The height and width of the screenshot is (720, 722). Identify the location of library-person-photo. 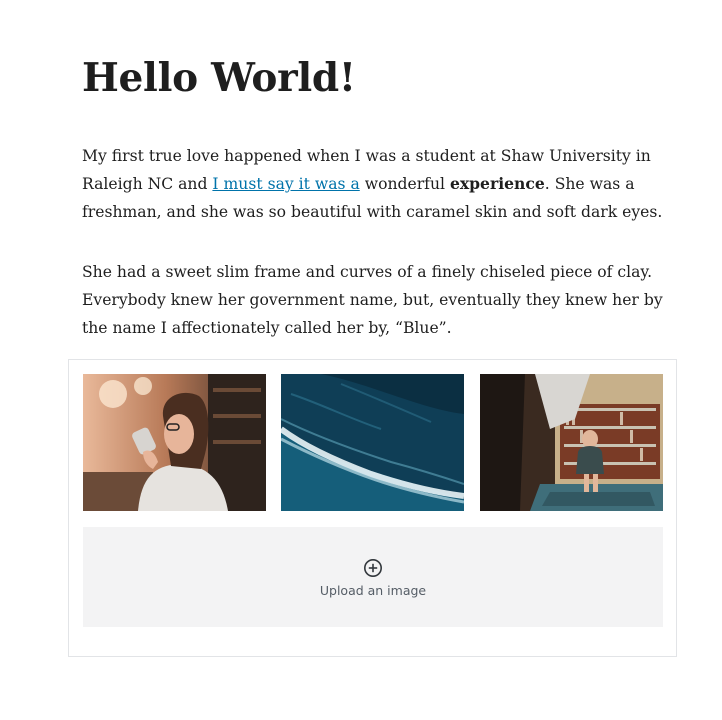
(571, 442).